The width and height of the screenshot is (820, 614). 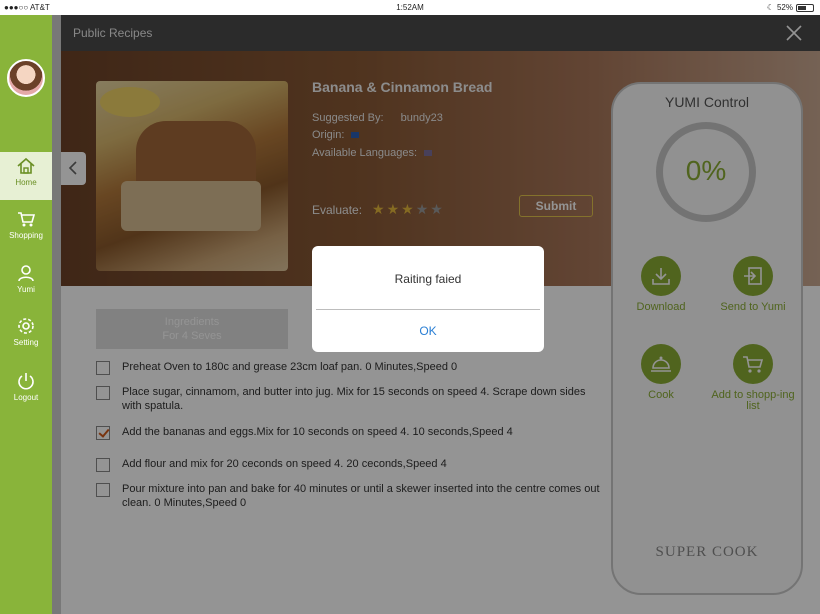 I want to click on sidebar-item-label: Yumi, so click(x=26, y=289).